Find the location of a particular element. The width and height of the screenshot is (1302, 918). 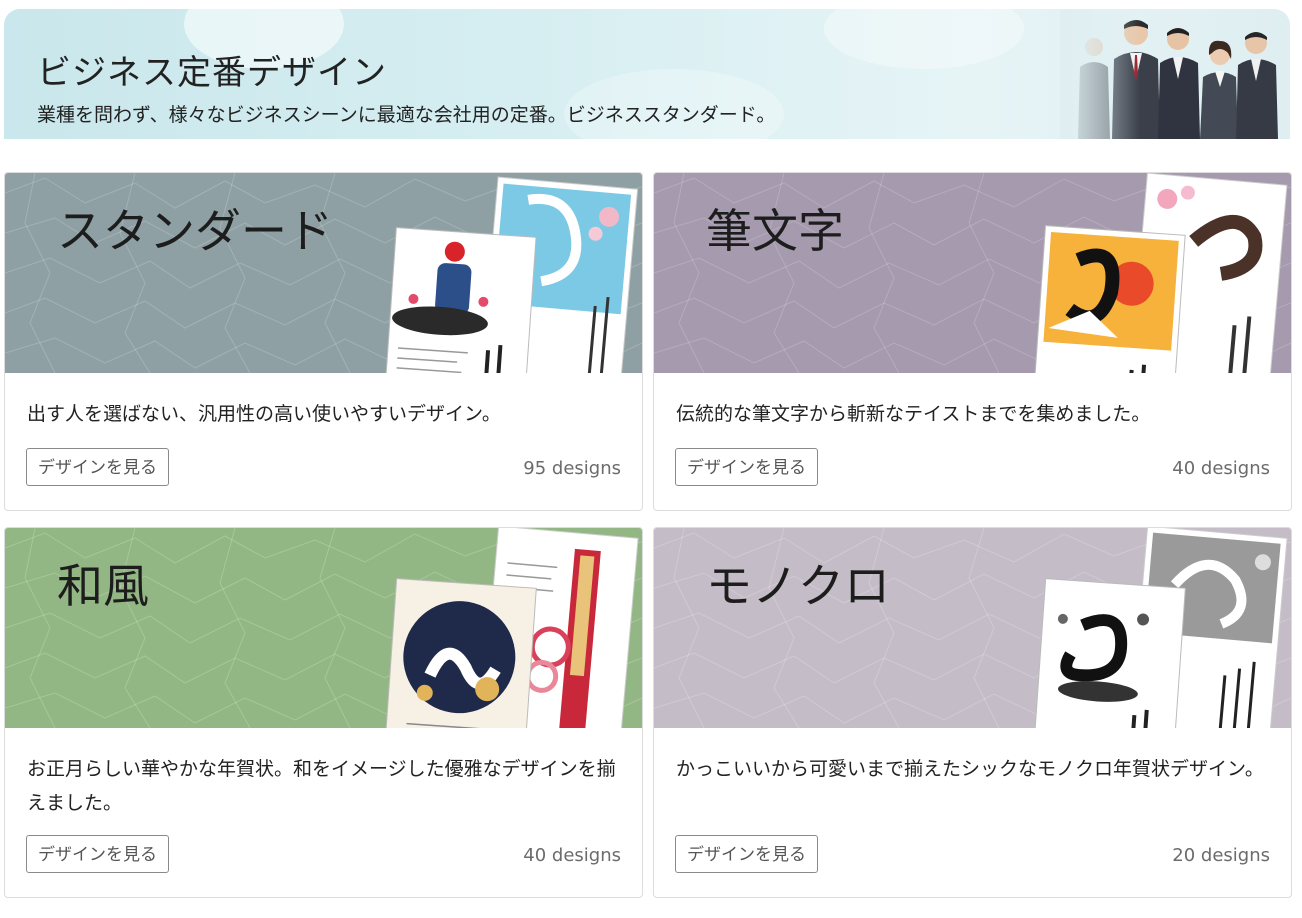

category-description: かっこいいから可愛いまで揃えたシックなモノクロ年賀状デザイン。 is located at coordinates (970, 769).